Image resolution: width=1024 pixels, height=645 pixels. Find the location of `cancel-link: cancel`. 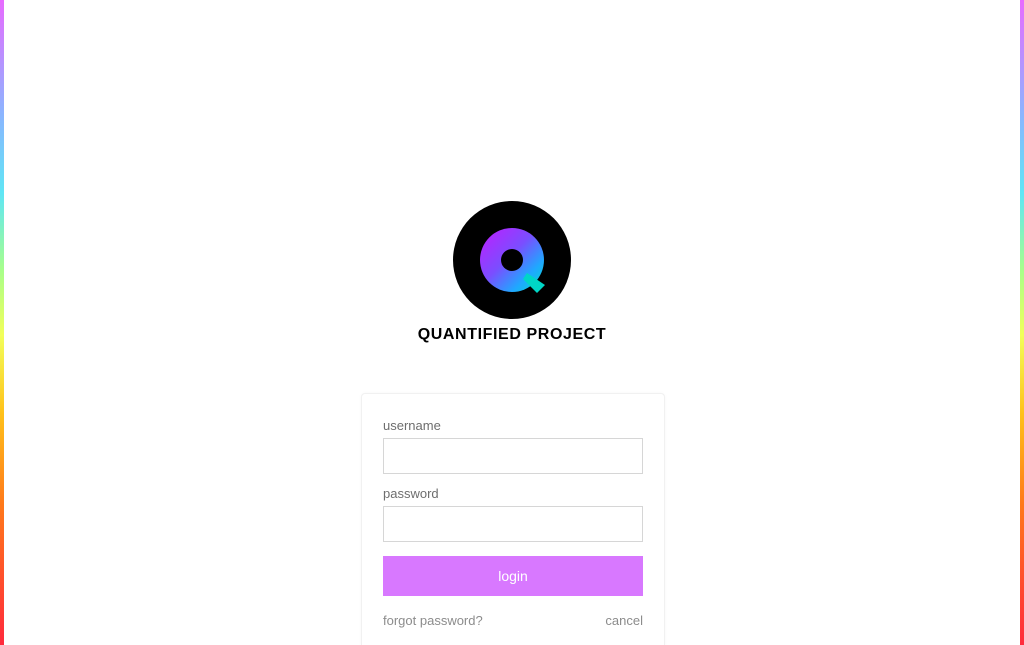

cancel-link: cancel is located at coordinates (624, 620).